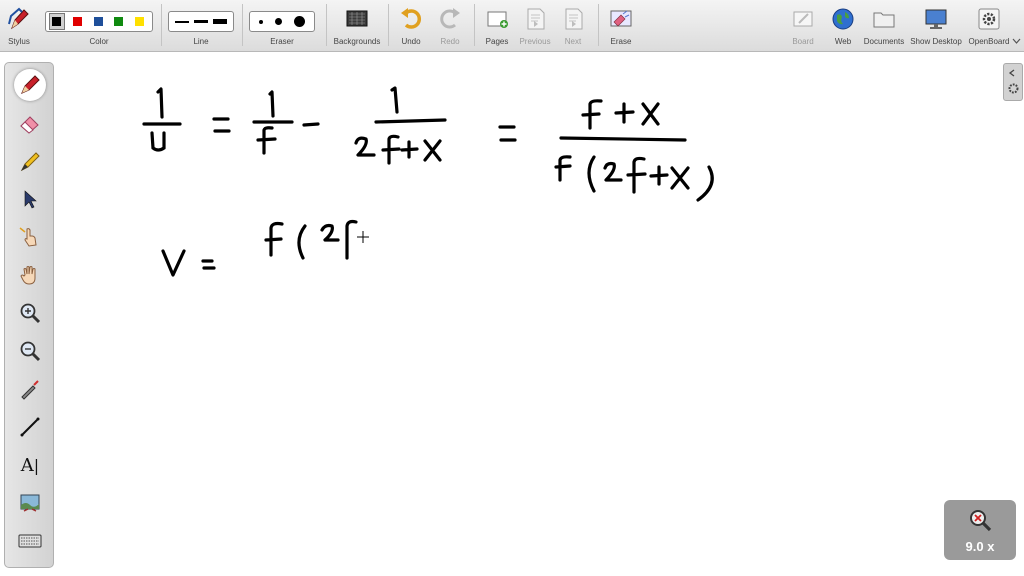 The height and width of the screenshot is (576, 1024). Describe the element at coordinates (99, 41) in the screenshot. I see `color-label: Color` at that location.